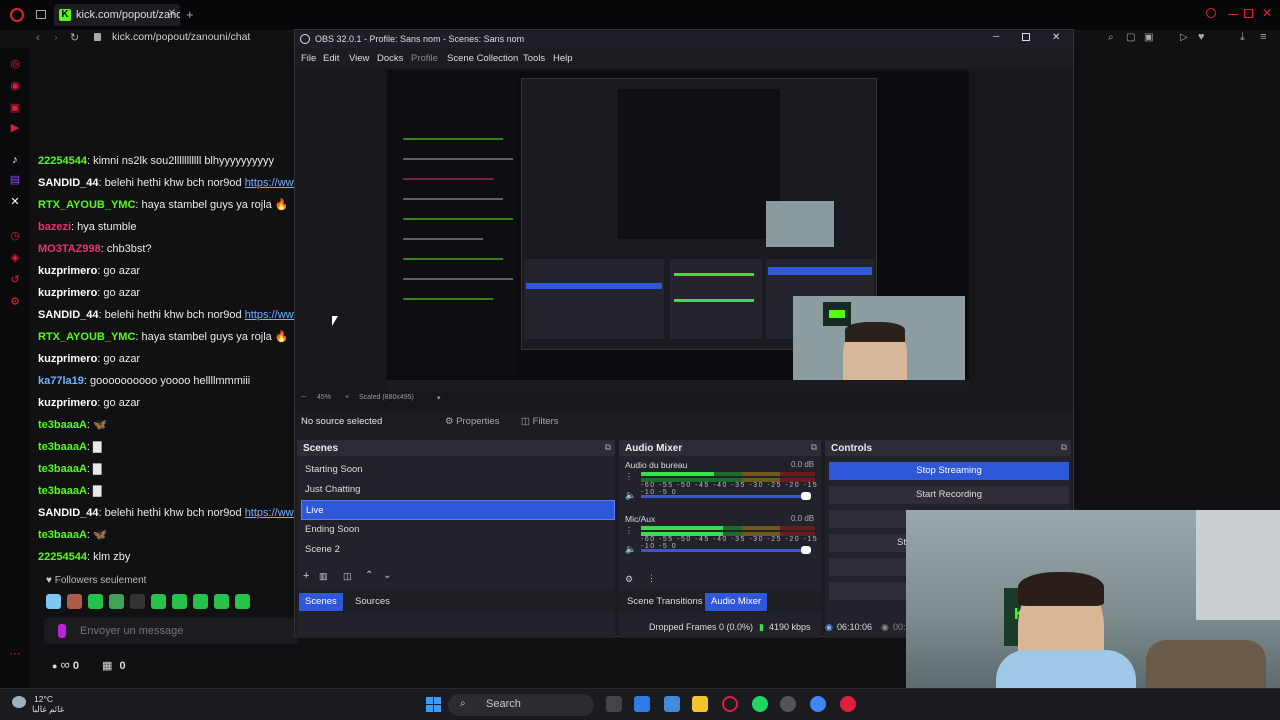 Image resolution: width=1280 pixels, height=720 pixels. I want to click on menu-edit: Edit, so click(331, 58).